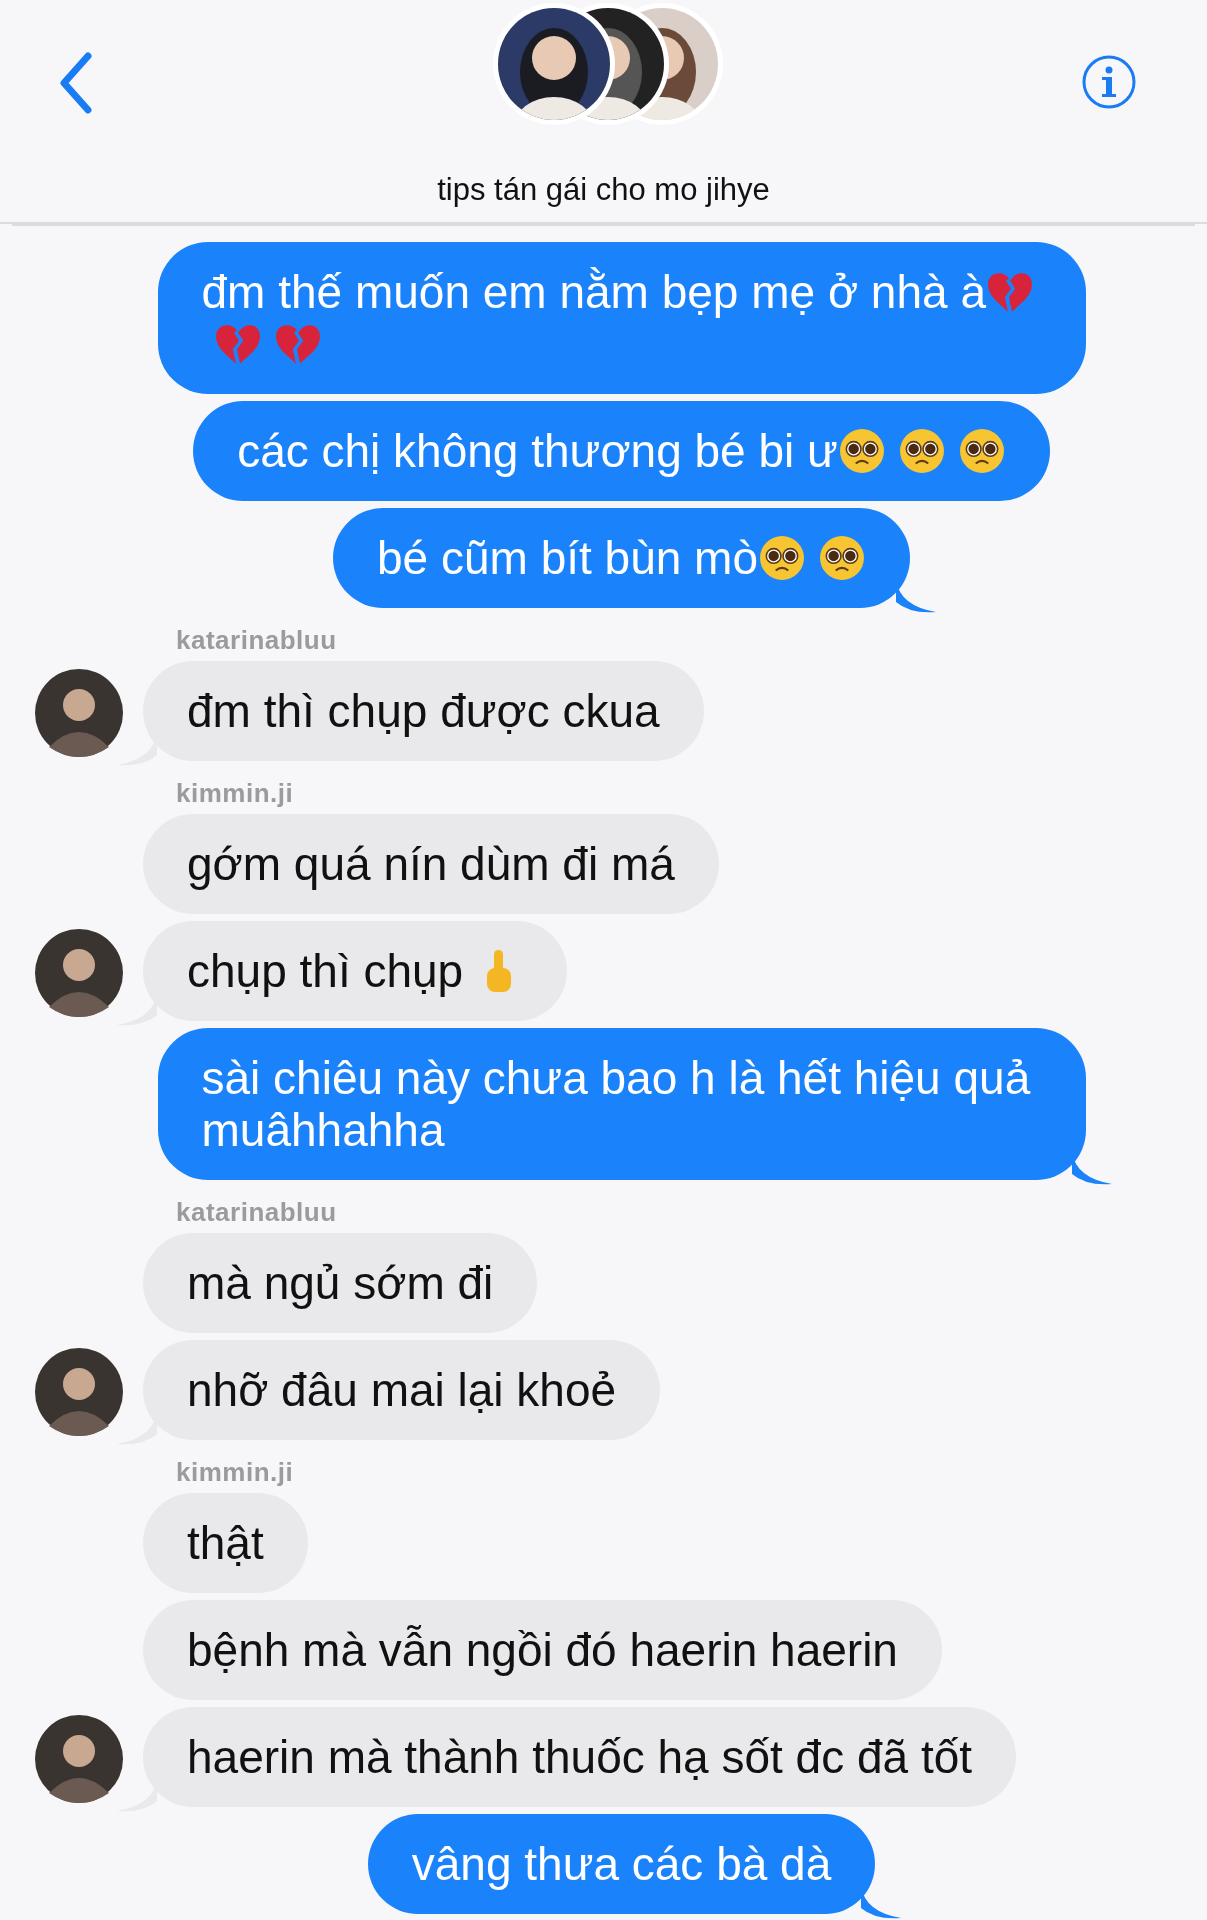  What do you see at coordinates (621, 451) in the screenshot?
I see `message-bubble: các chị không thương bé bi ư` at bounding box center [621, 451].